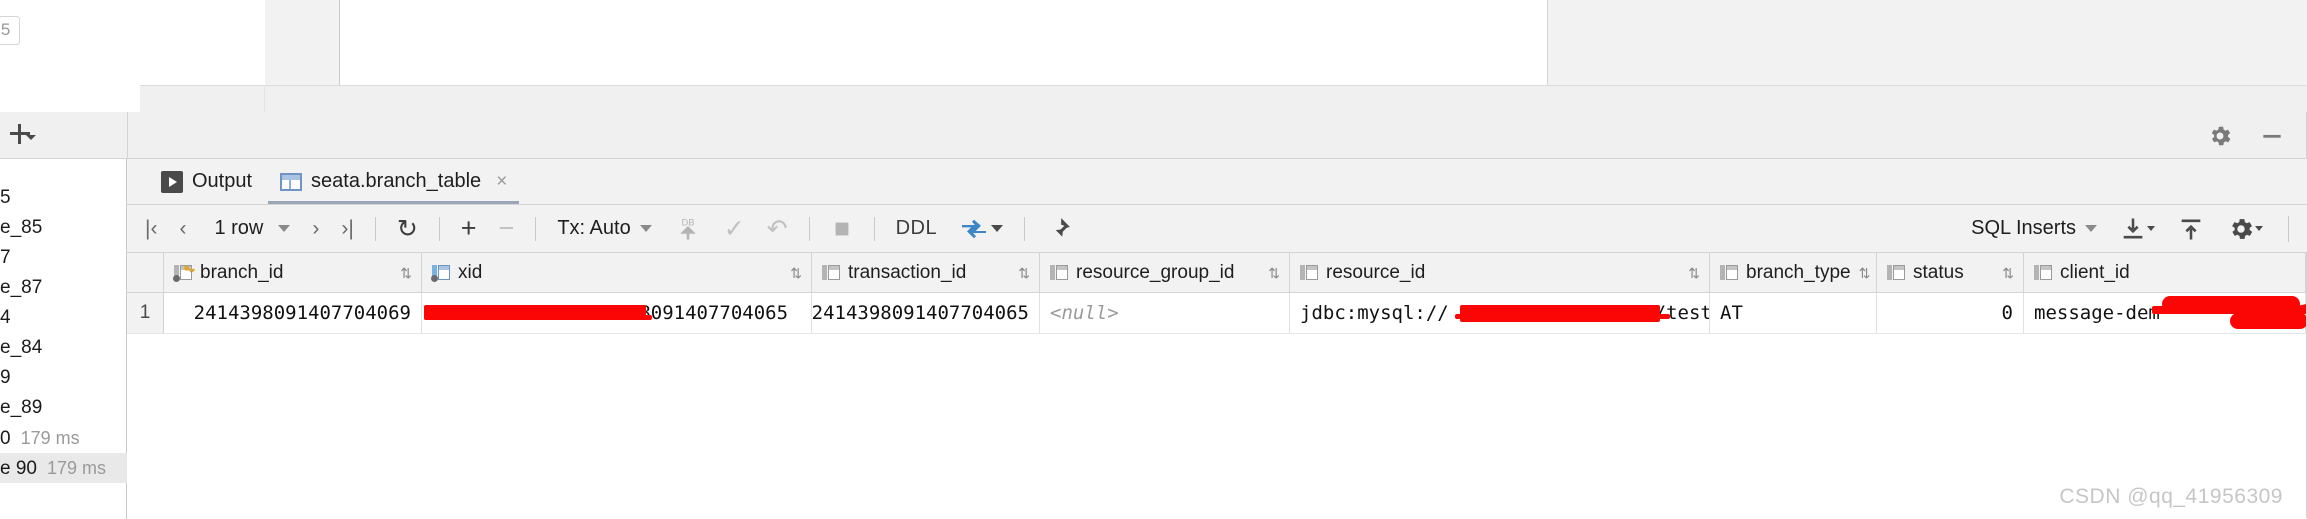 The height and width of the screenshot is (519, 2307). What do you see at coordinates (21, 347) in the screenshot?
I see `list-item-label: e_84` at bounding box center [21, 347].